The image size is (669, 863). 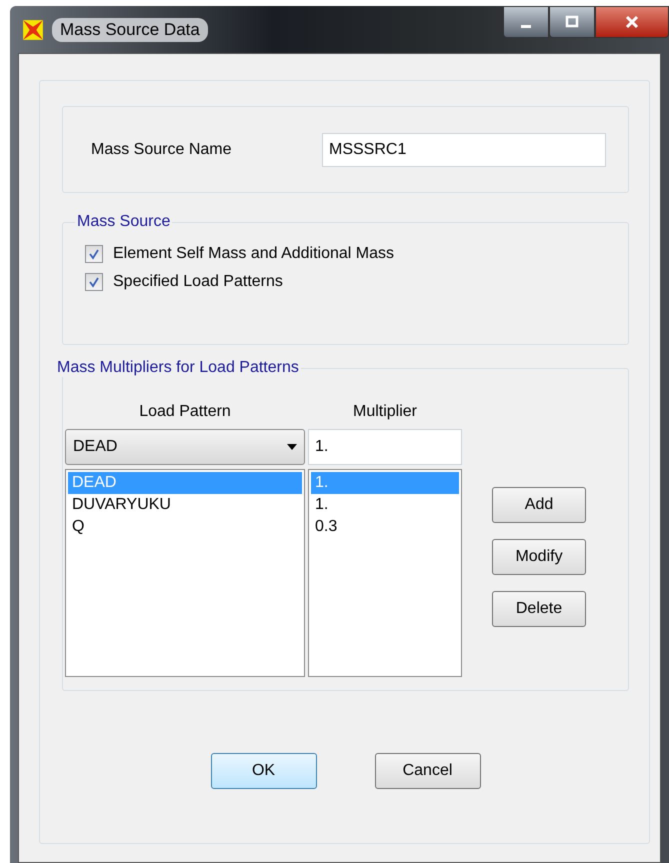 I want to click on dialog-button: Cancel, so click(x=427, y=771).